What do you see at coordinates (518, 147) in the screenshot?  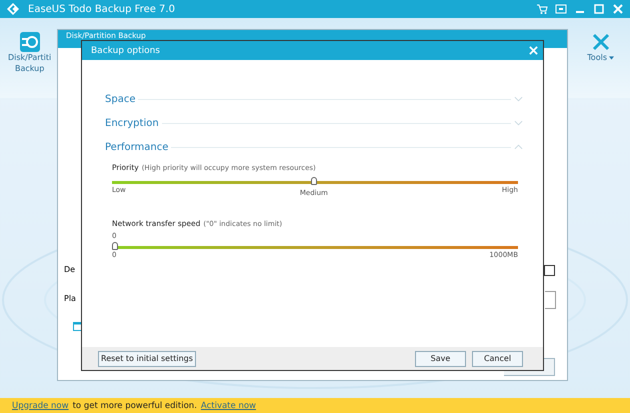 I see `chevron-up-icon` at bounding box center [518, 147].